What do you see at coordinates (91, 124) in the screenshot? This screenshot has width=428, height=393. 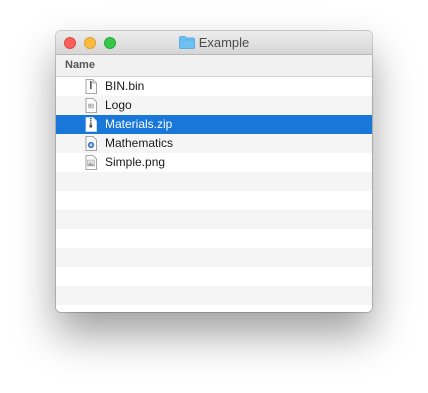 I see `zip-archive-icon` at bounding box center [91, 124].